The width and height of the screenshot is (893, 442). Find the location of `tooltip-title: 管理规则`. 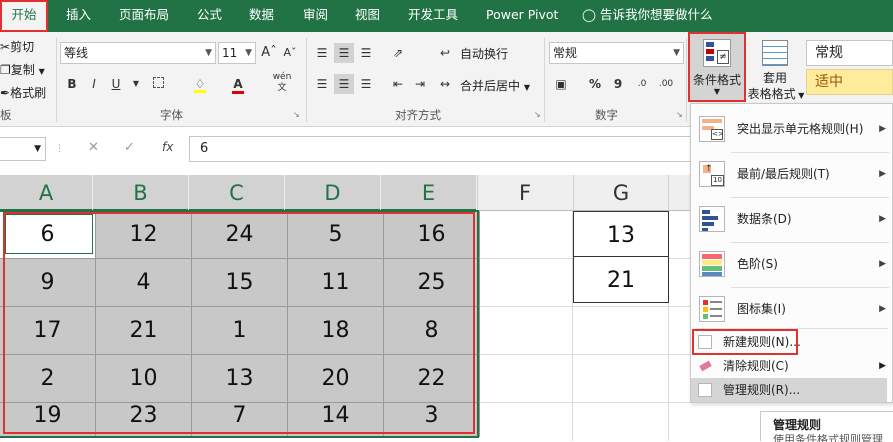

tooltip-title: 管理规则 is located at coordinates (797, 425).